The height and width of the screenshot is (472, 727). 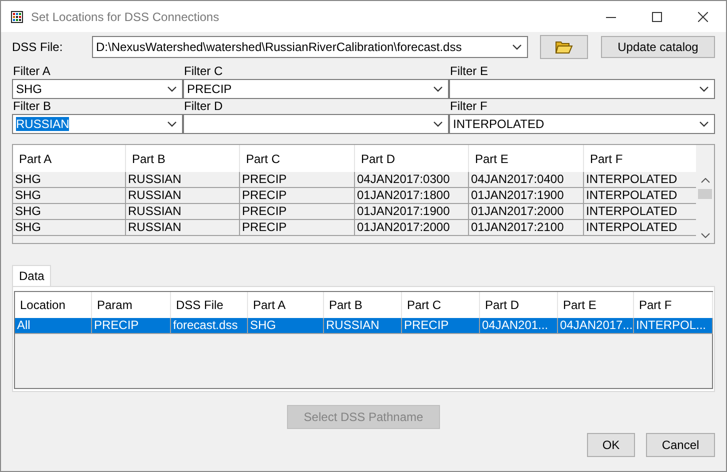 What do you see at coordinates (69, 158) in the screenshot?
I see `column-header: Part A` at bounding box center [69, 158].